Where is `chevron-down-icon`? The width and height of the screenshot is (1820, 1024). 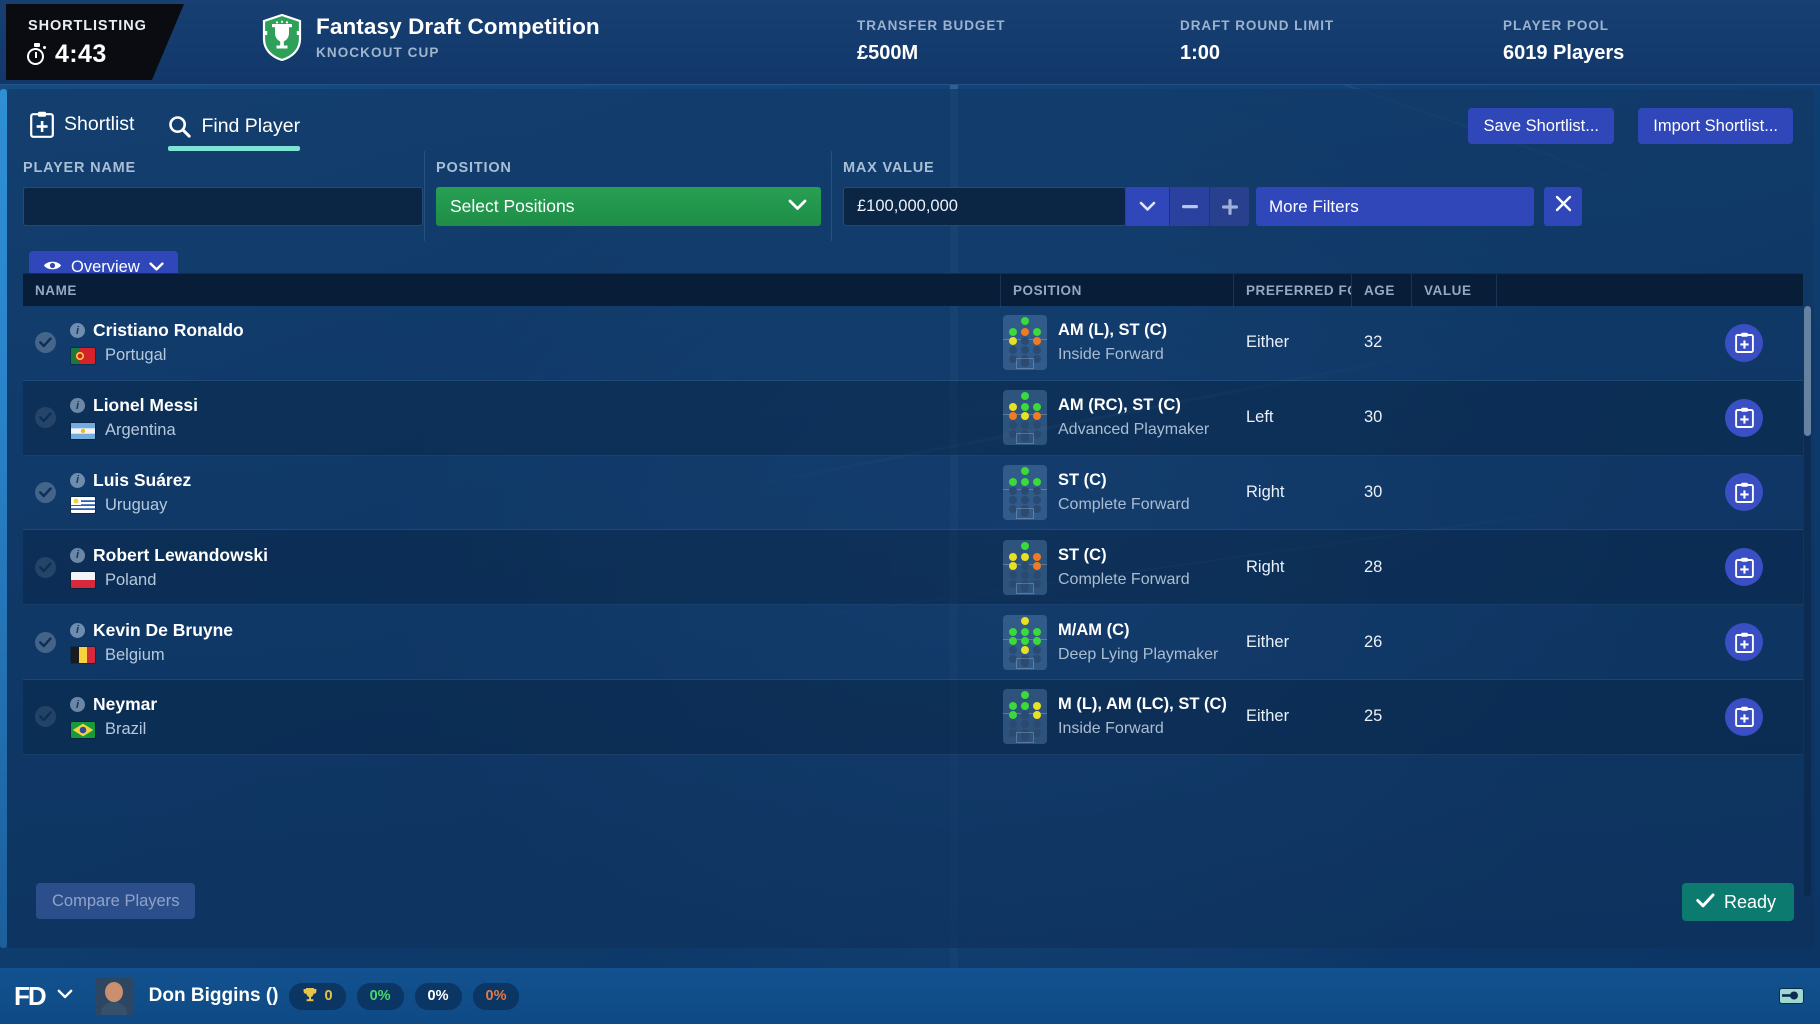
chevron-down-icon is located at coordinates (65, 996).